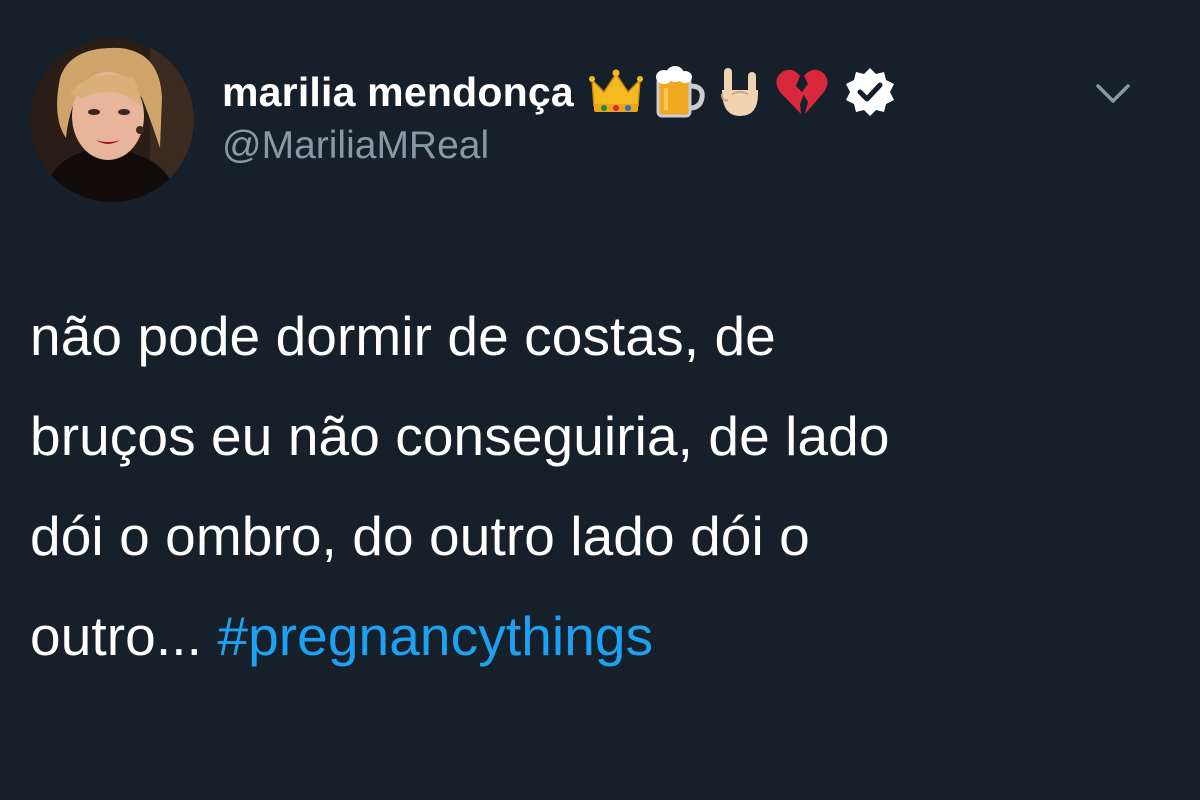  Describe the element at coordinates (1113, 94) in the screenshot. I see `chevron-down-icon` at that location.